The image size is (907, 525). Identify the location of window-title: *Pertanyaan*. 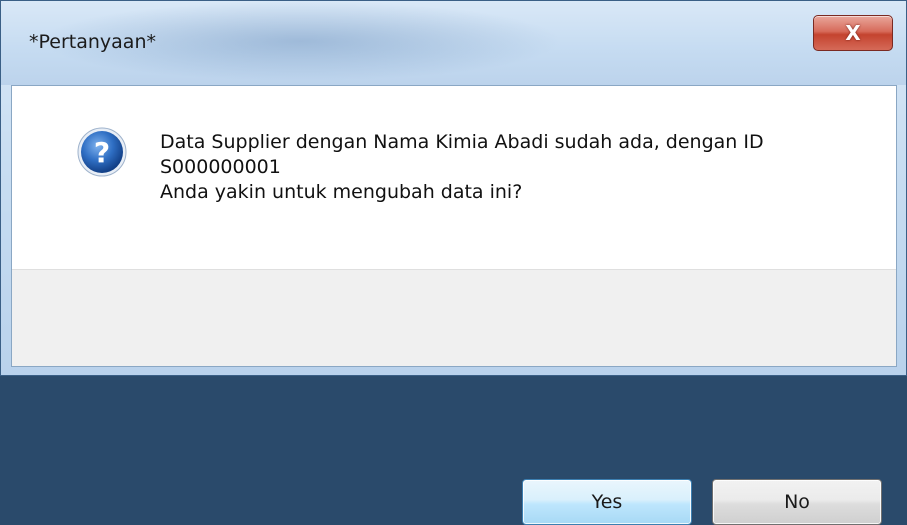
(92, 42).